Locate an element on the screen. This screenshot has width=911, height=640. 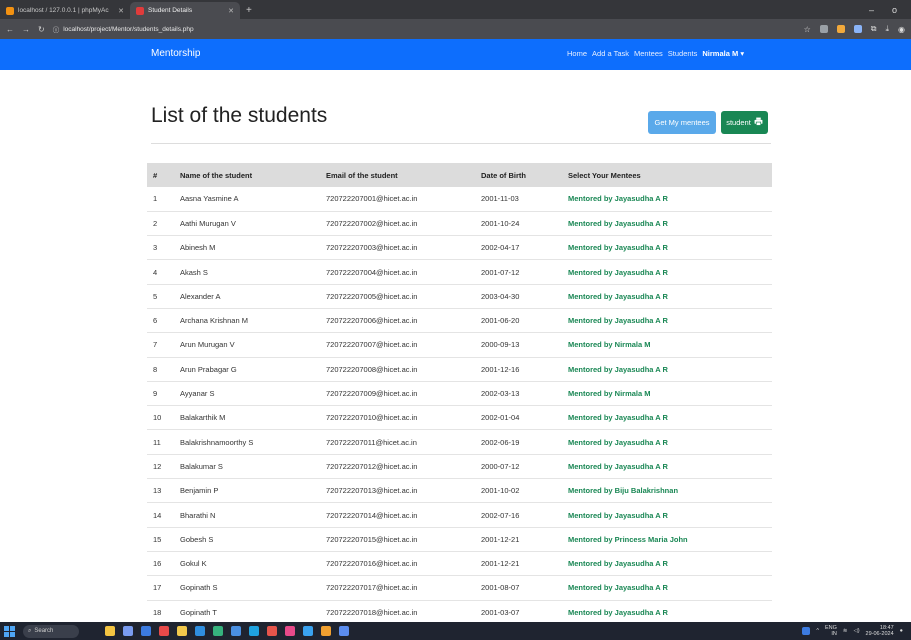
student-name: Arun Murugan V is located at coordinates (247, 345).